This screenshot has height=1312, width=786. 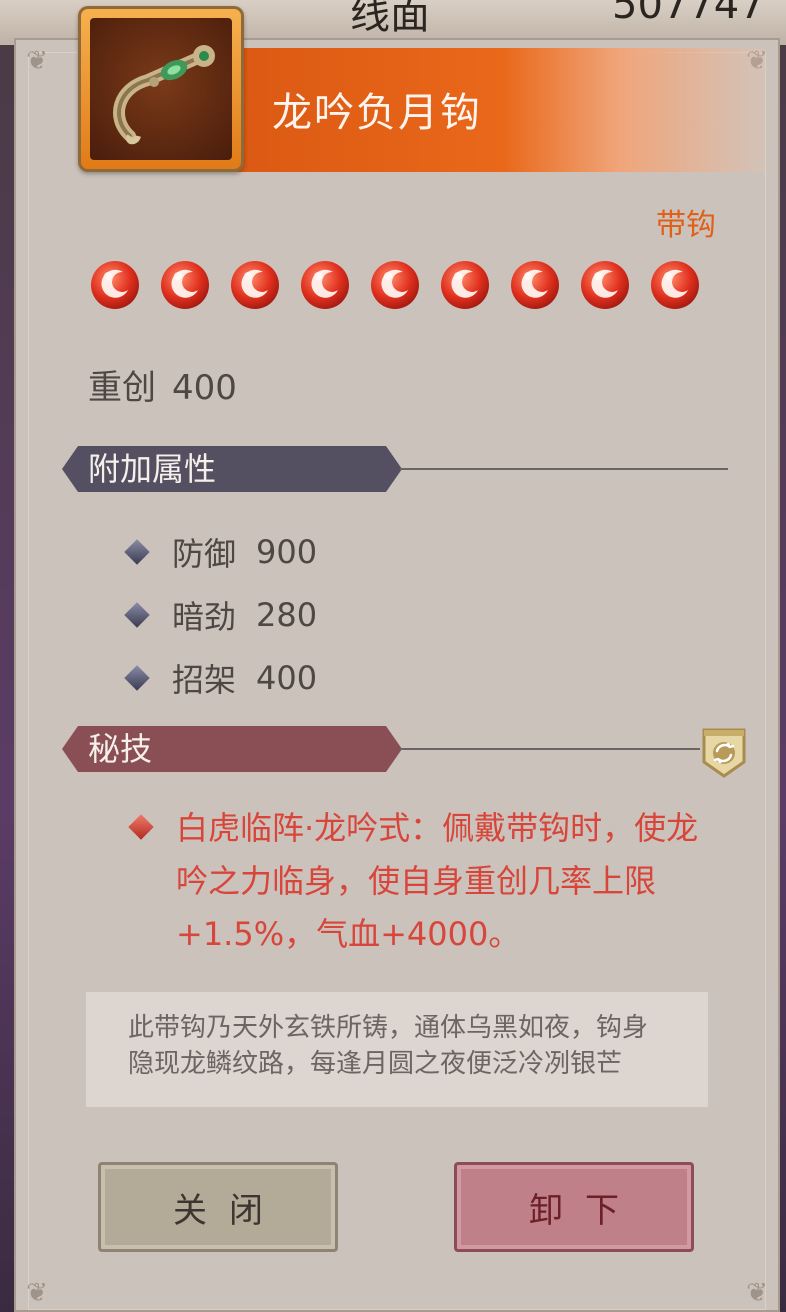 I want to click on attribute-row: 暗劲 280, so click(x=219, y=614).